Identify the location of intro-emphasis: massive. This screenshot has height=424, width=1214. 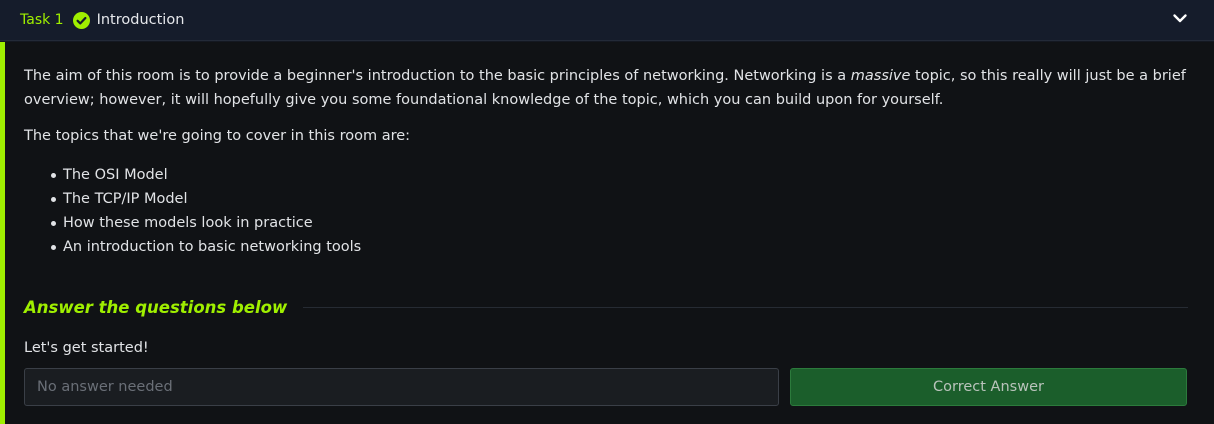
(880, 76).